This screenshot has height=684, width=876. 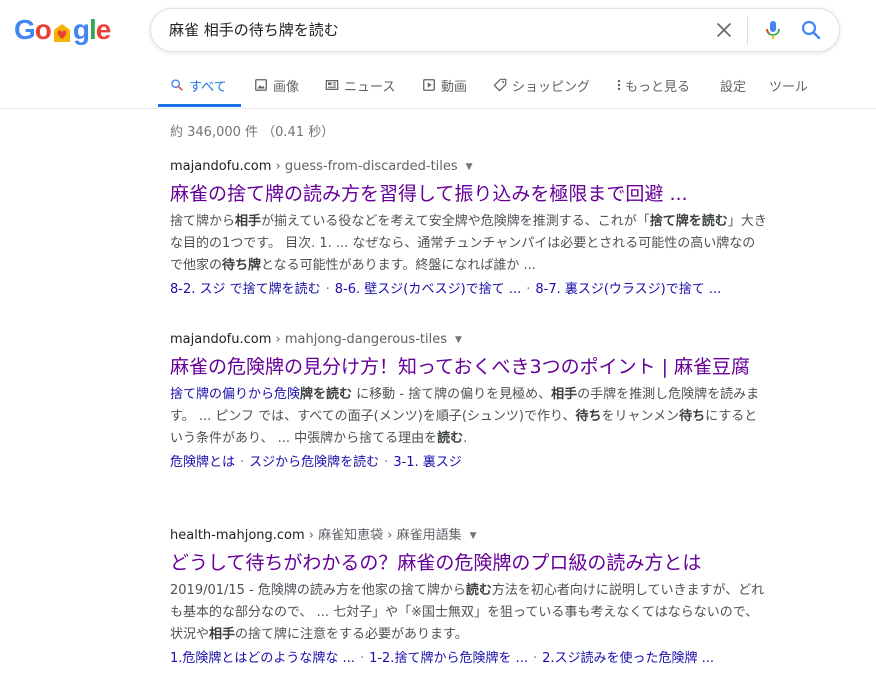 I want to click on tab-label: ツール, so click(x=789, y=87).